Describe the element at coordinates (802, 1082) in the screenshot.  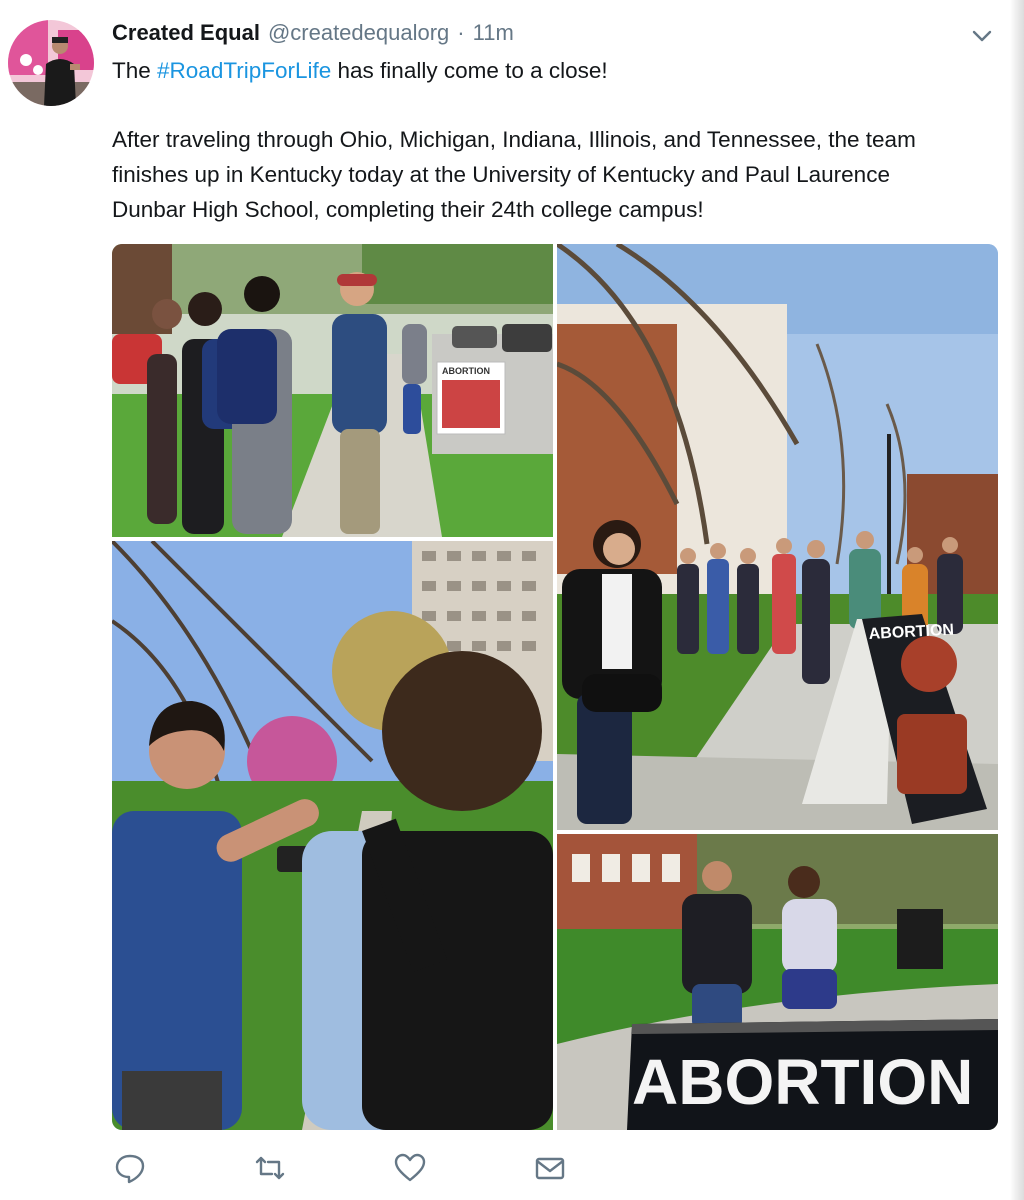
I see `sign-abortion-text: ABORTION` at that location.